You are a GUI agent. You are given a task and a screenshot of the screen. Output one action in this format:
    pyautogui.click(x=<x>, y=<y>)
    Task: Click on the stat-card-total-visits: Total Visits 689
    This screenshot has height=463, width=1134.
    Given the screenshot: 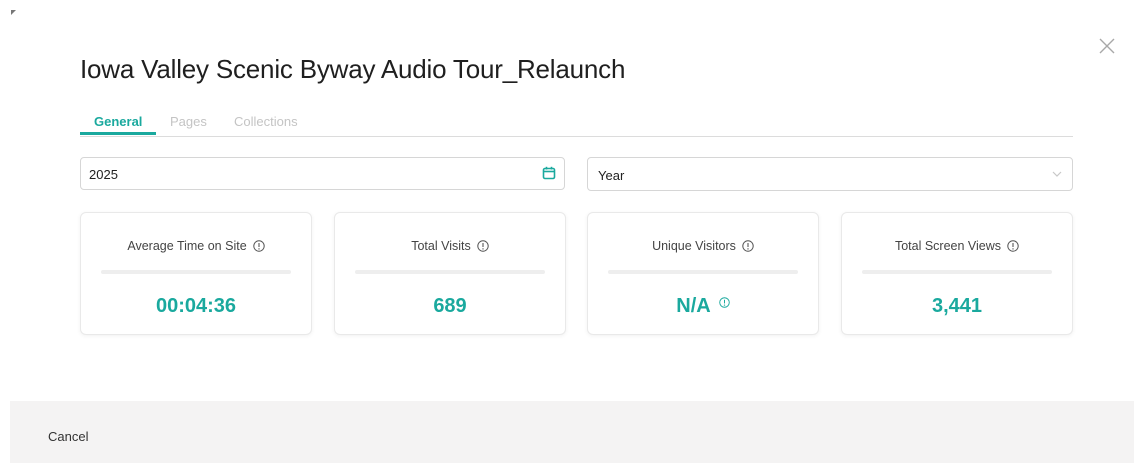 What is the action you would take?
    pyautogui.click(x=450, y=273)
    